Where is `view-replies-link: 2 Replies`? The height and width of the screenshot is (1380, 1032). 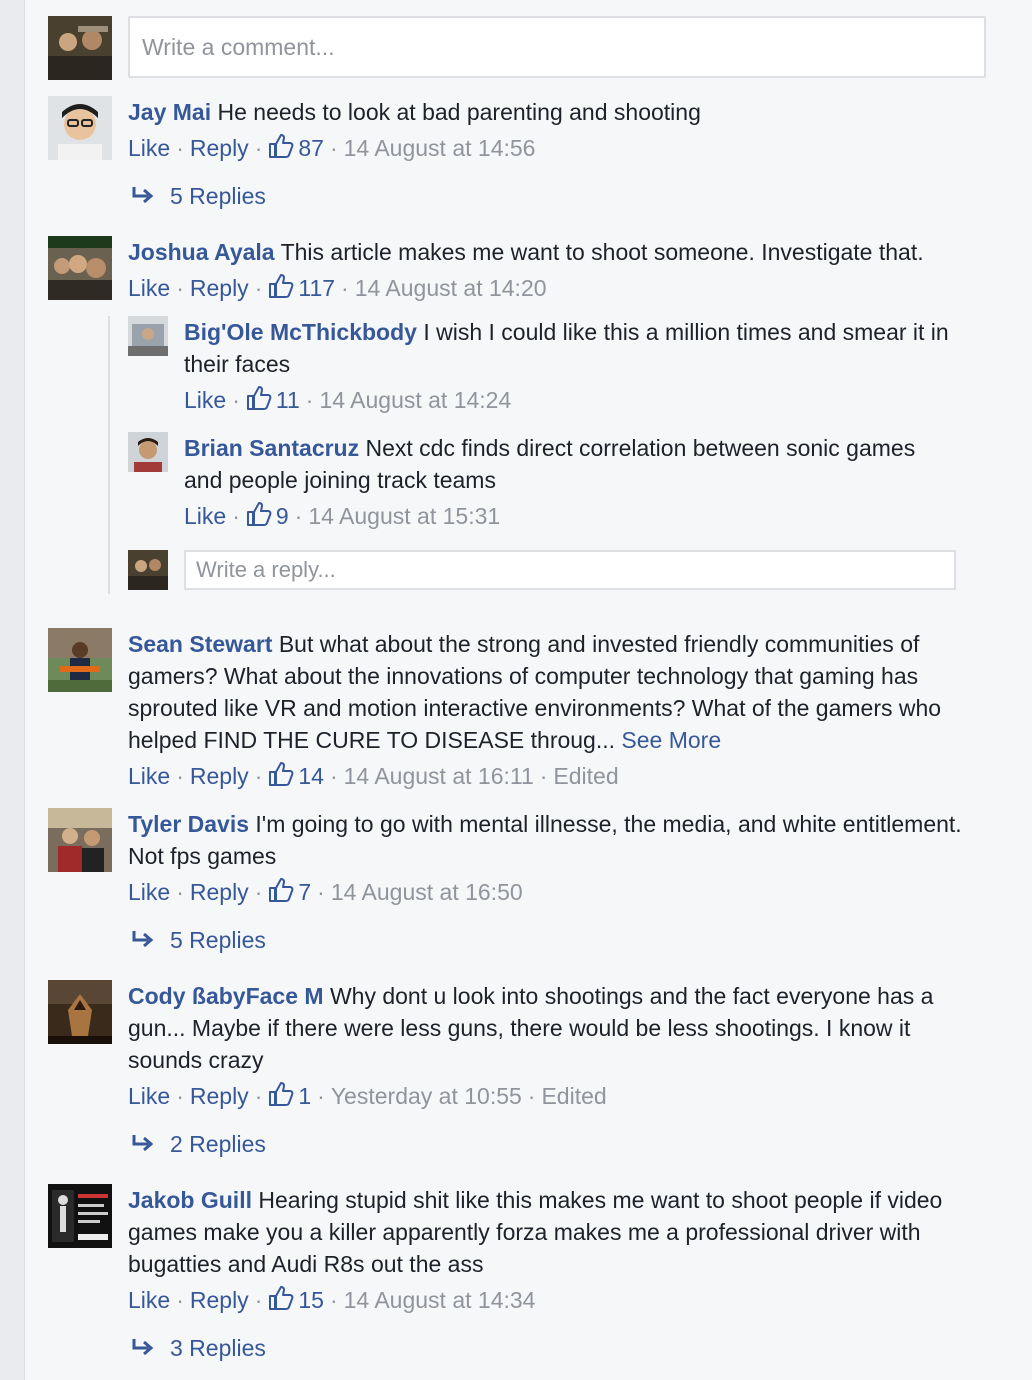 view-replies-link: 2 Replies is located at coordinates (198, 1144).